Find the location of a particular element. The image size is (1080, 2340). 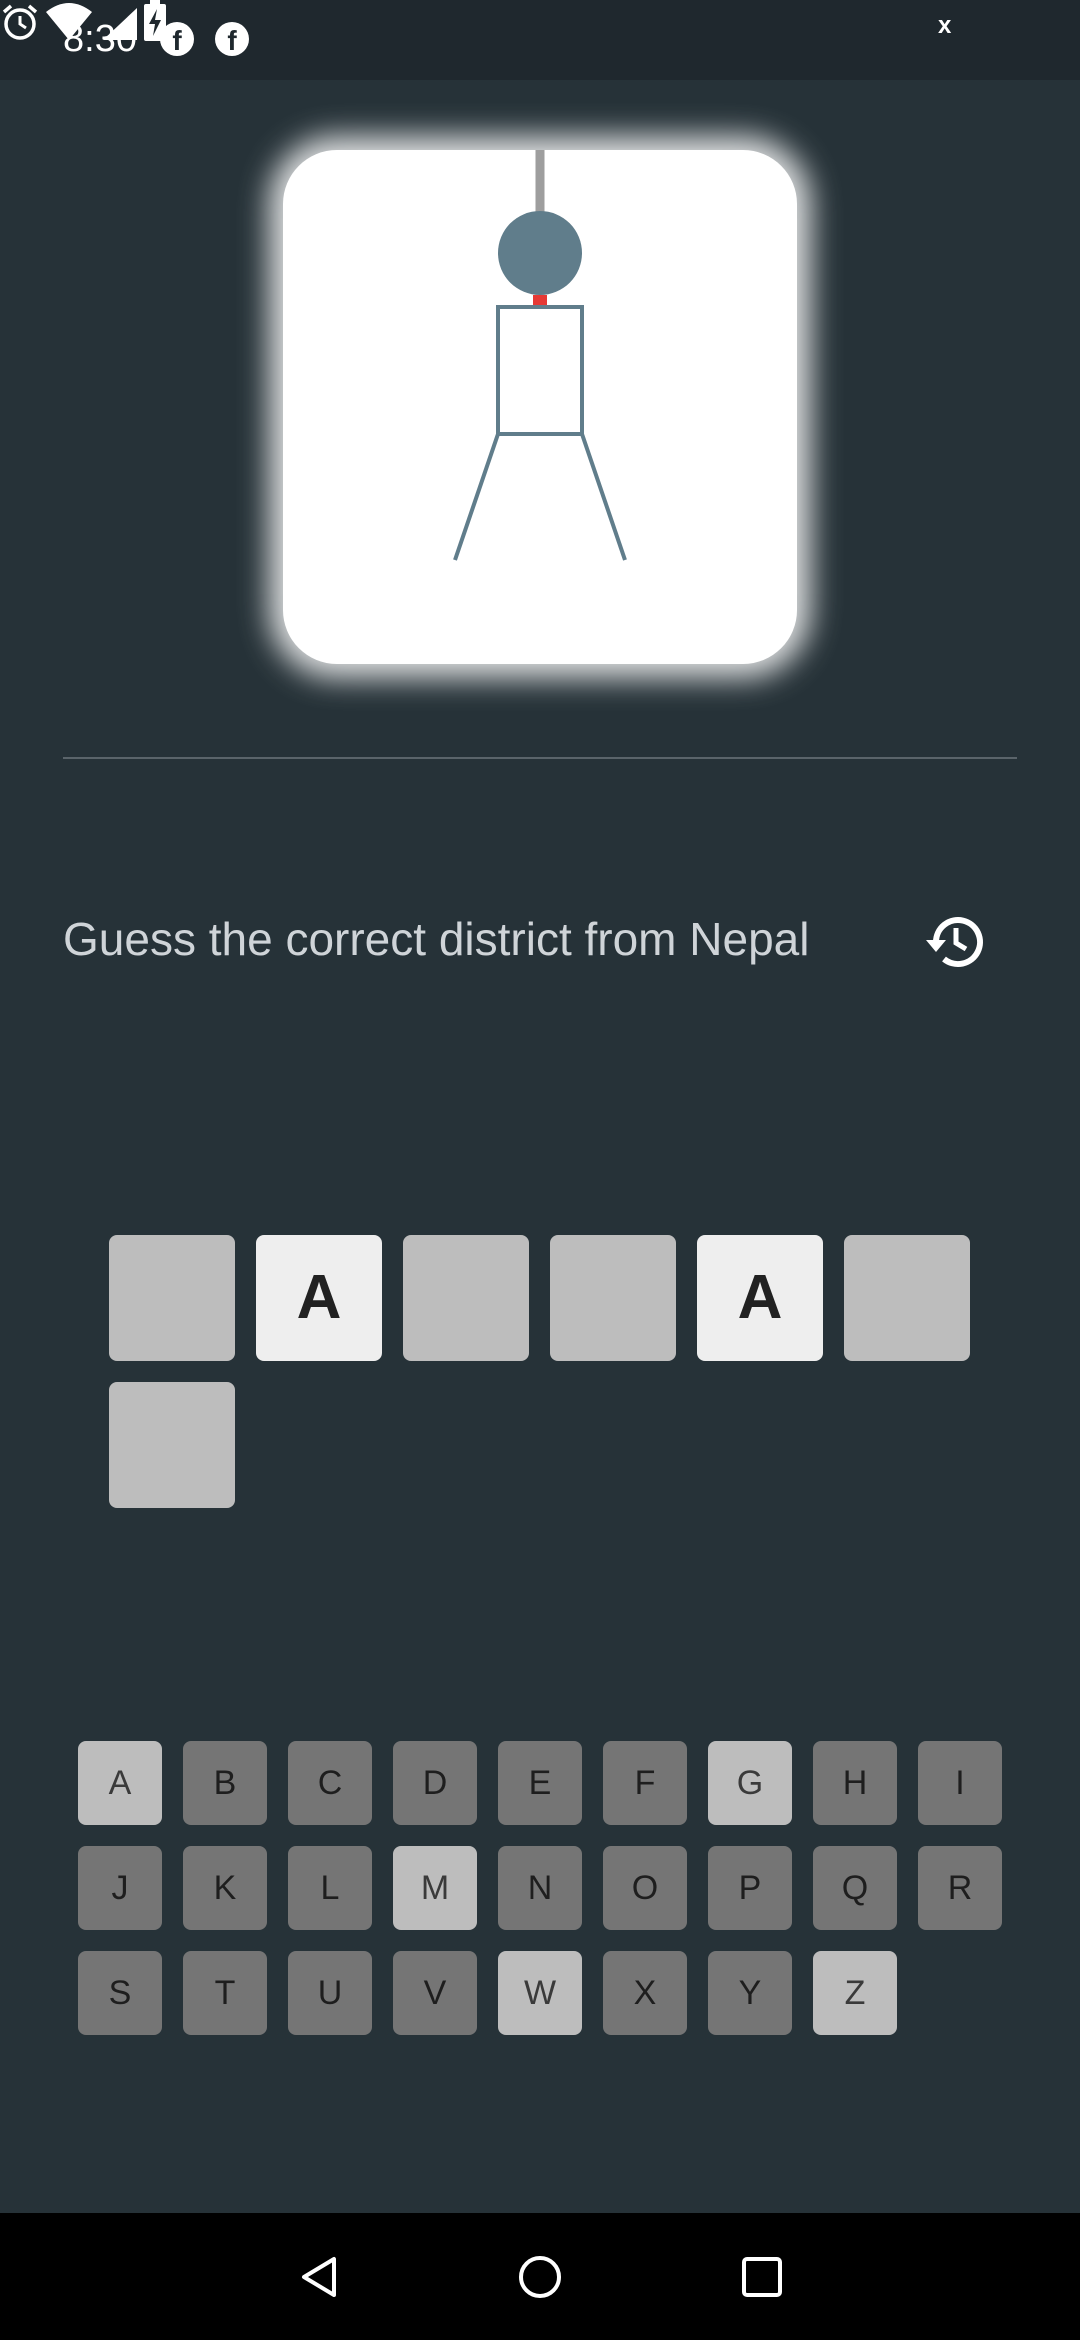

key-m: M is located at coordinates (435, 1888).